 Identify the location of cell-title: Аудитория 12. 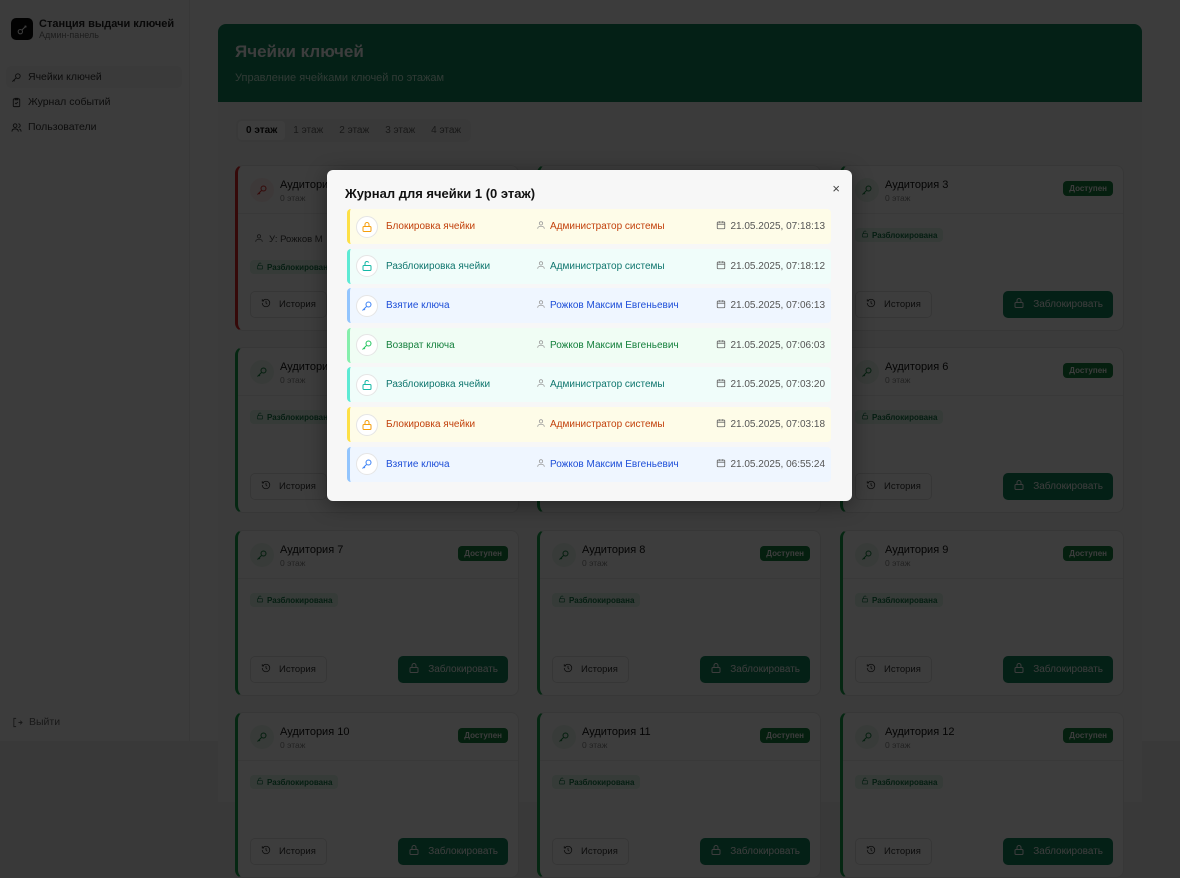
(920, 732).